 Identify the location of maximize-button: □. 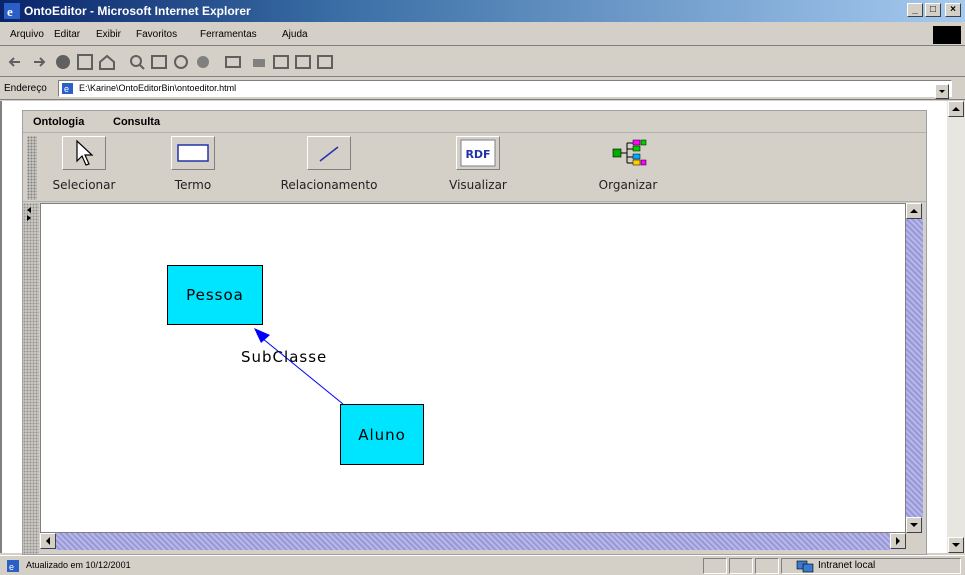
(933, 10).